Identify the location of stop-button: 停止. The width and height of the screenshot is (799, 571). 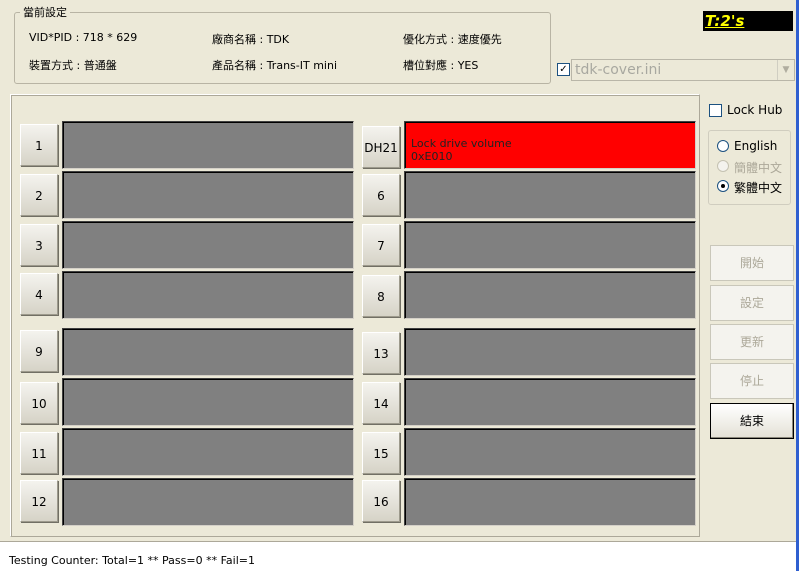
(752, 381).